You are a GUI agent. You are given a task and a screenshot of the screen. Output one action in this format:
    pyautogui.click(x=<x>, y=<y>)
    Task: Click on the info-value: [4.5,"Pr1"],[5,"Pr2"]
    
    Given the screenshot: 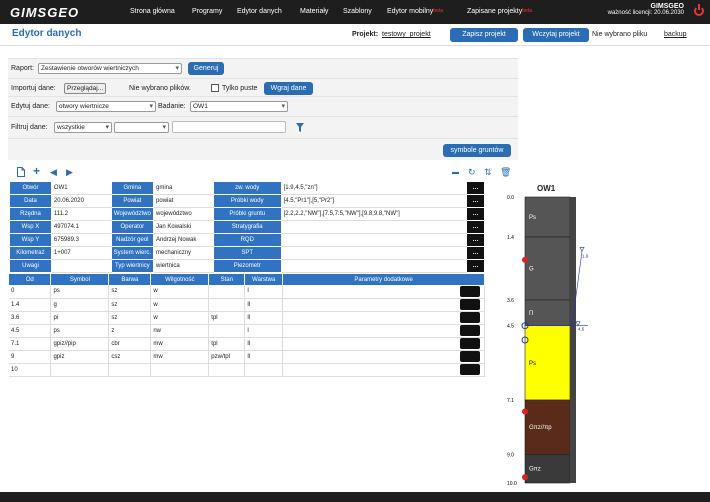 What is the action you would take?
    pyautogui.click(x=374, y=201)
    